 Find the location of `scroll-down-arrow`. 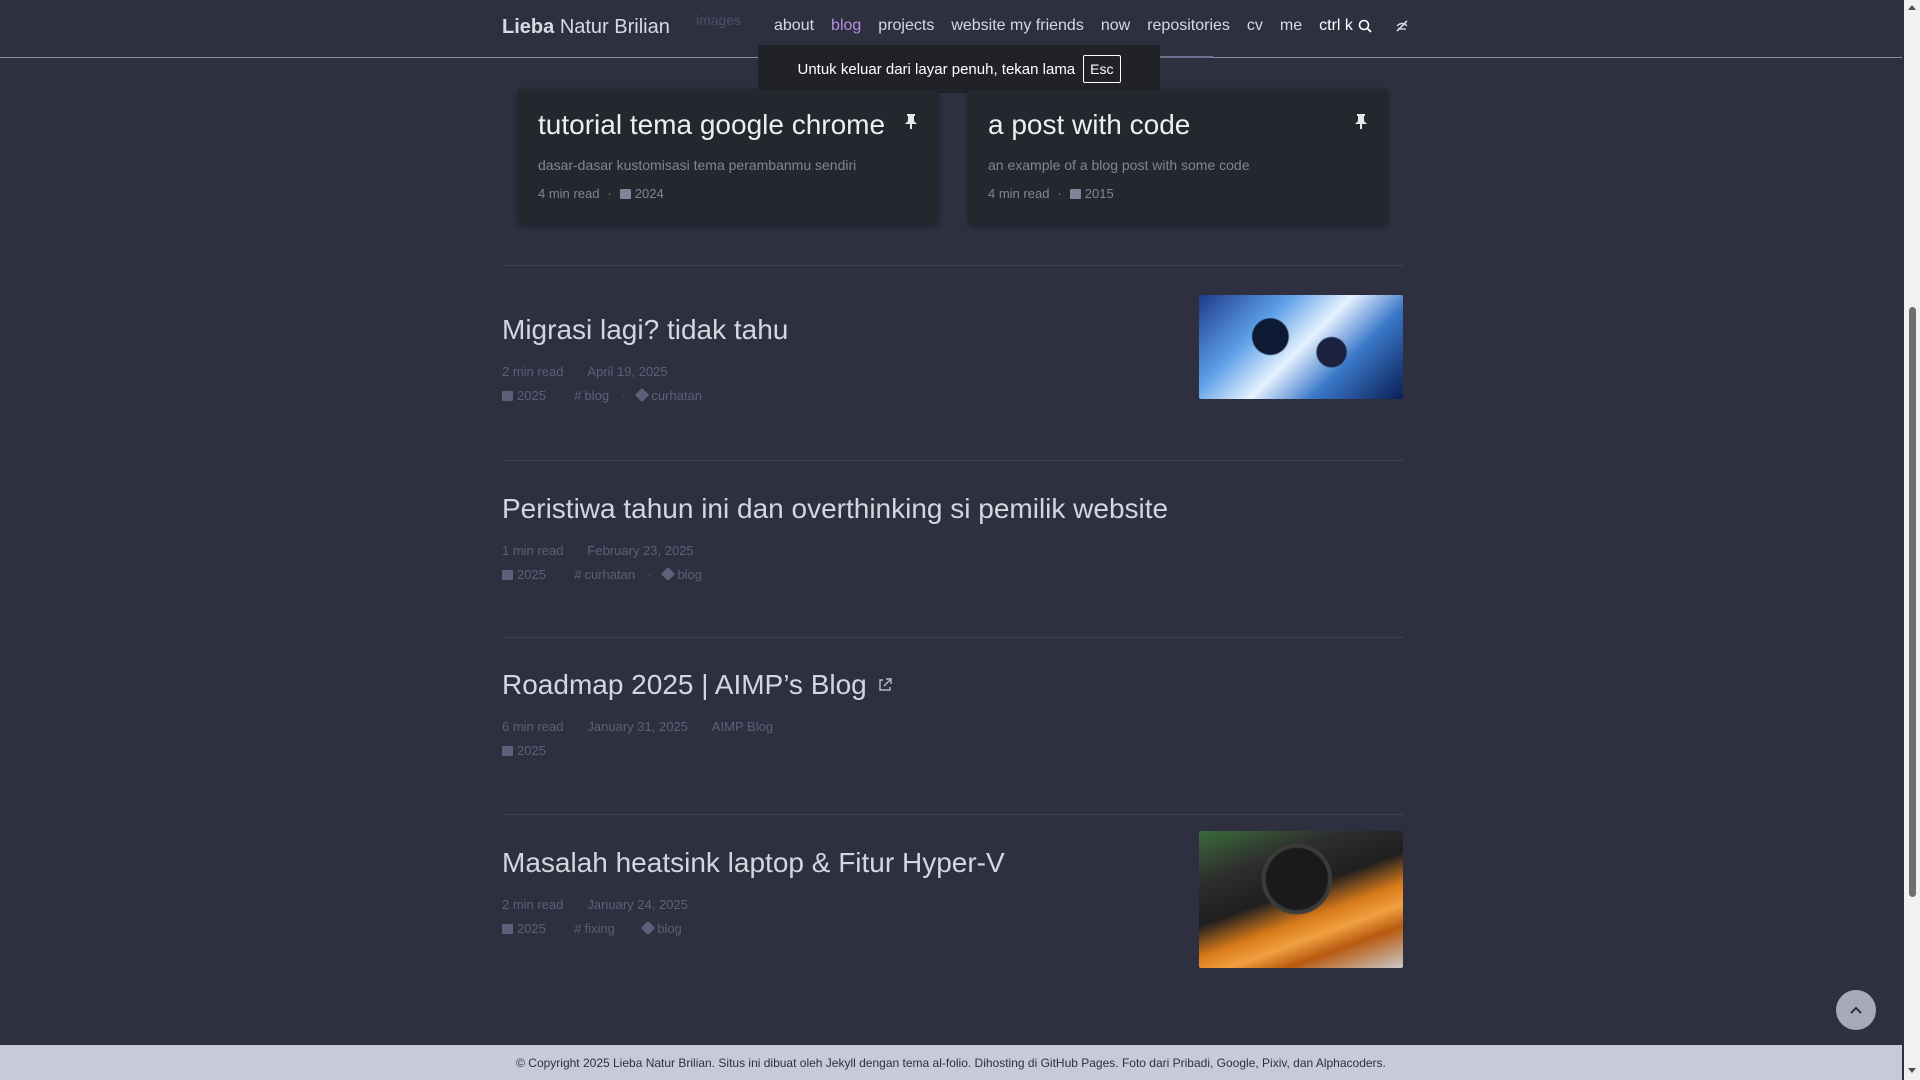

scroll-down-arrow is located at coordinates (1912, 1070).